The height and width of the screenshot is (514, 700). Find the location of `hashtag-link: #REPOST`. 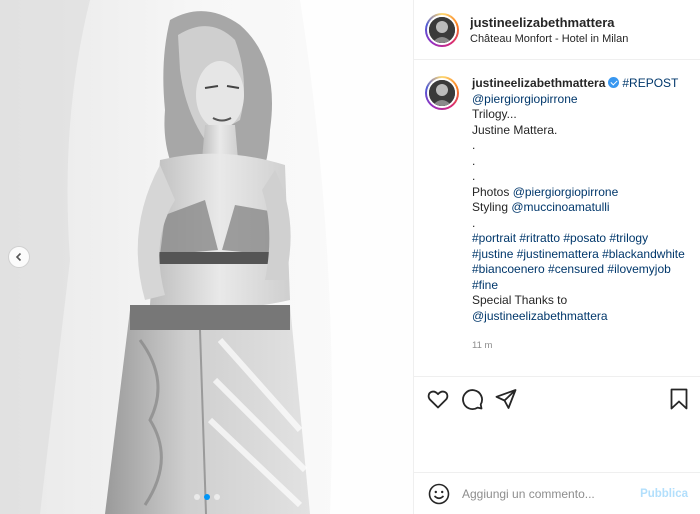

hashtag-link: #REPOST is located at coordinates (650, 83).